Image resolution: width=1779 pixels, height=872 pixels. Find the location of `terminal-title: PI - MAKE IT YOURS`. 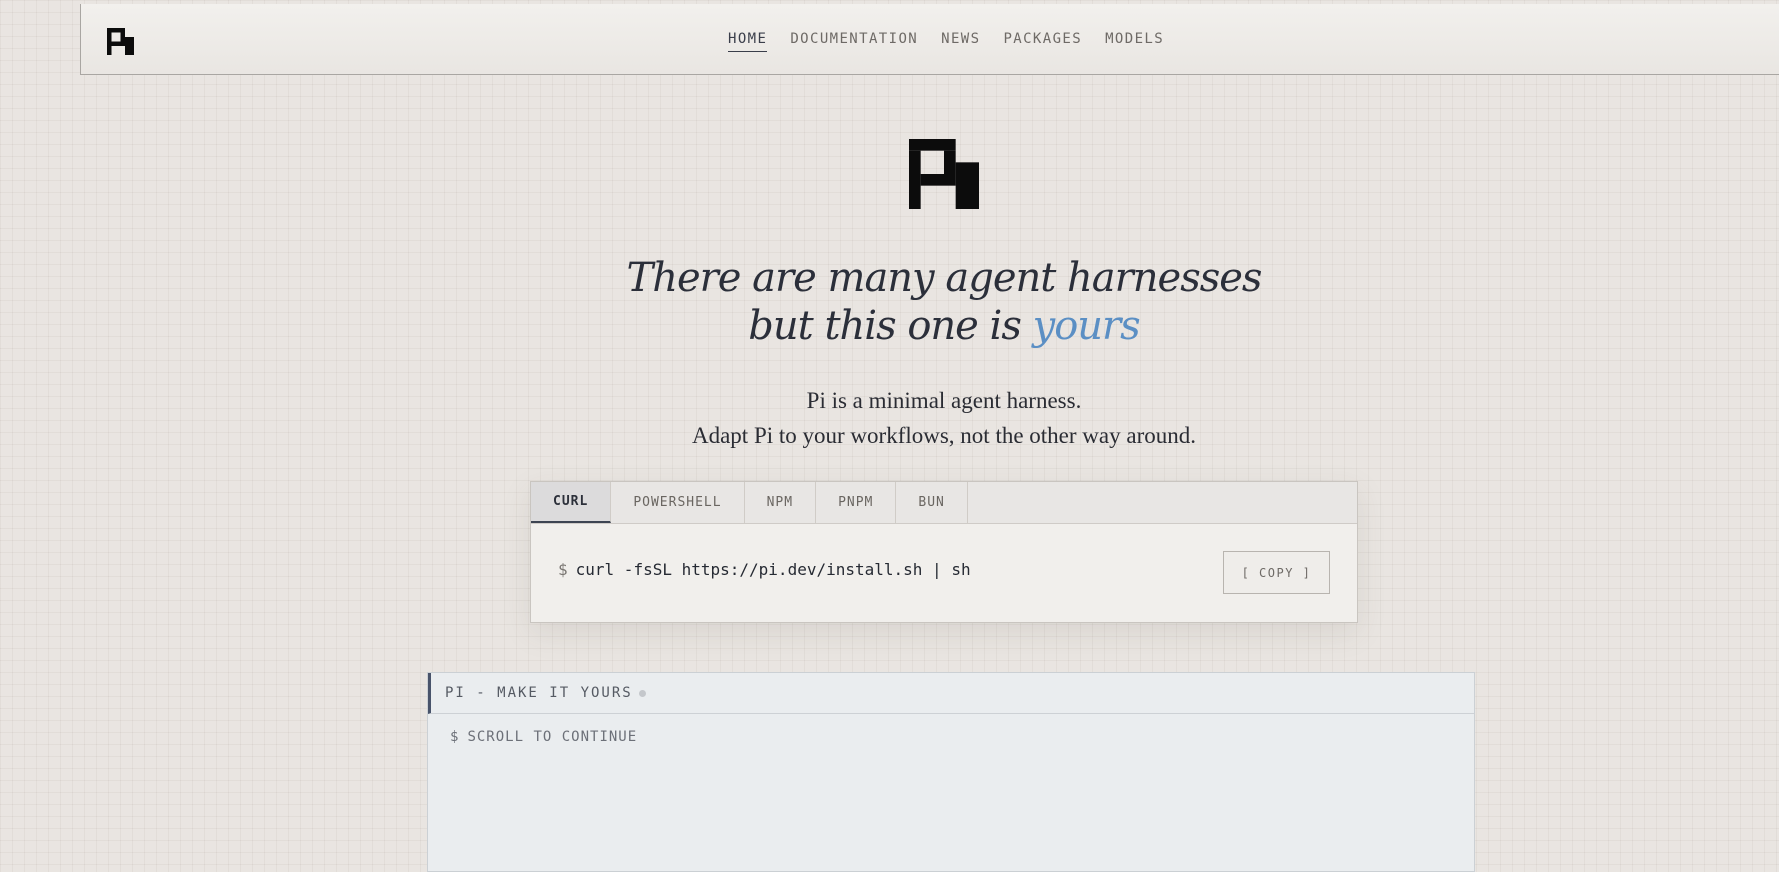

terminal-title: PI - MAKE IT YOURS is located at coordinates (539, 693).